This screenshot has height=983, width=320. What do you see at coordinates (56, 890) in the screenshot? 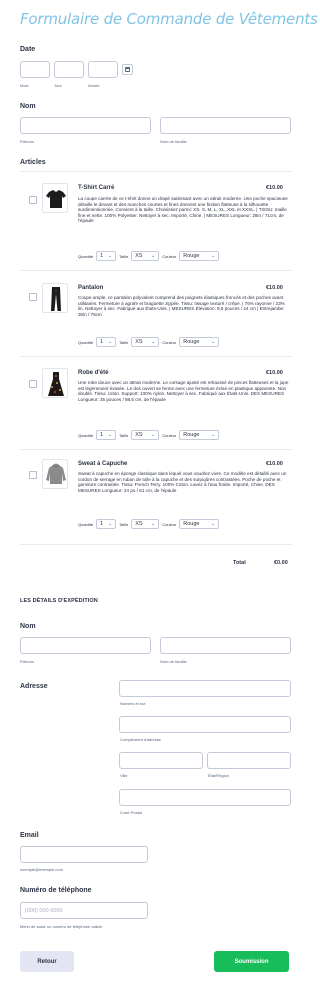
I see `phone-label: Numéro de téléphone` at bounding box center [56, 890].